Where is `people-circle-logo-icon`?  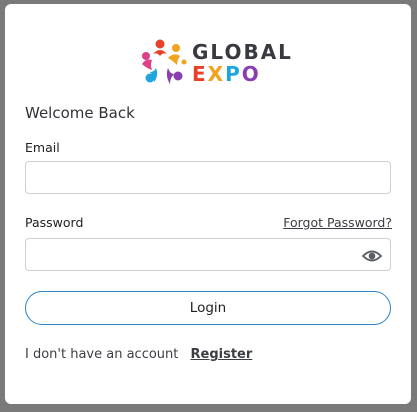 people-circle-logo-icon is located at coordinates (164, 61).